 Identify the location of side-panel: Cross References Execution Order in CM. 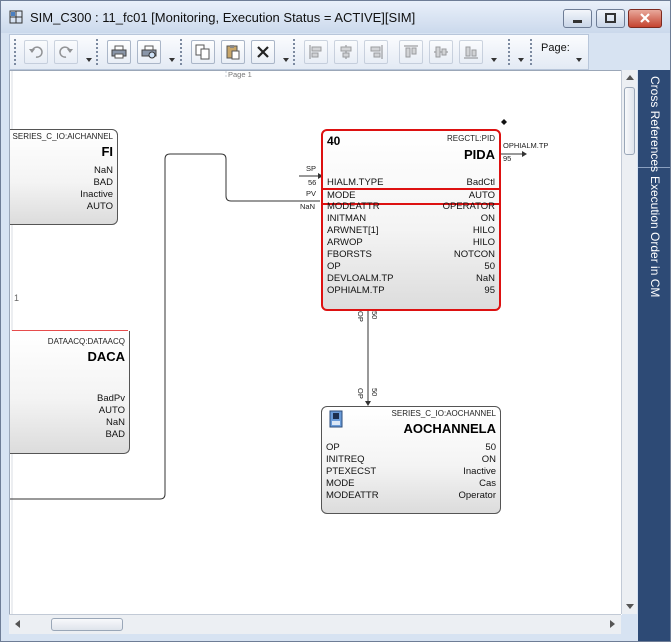
(654, 355).